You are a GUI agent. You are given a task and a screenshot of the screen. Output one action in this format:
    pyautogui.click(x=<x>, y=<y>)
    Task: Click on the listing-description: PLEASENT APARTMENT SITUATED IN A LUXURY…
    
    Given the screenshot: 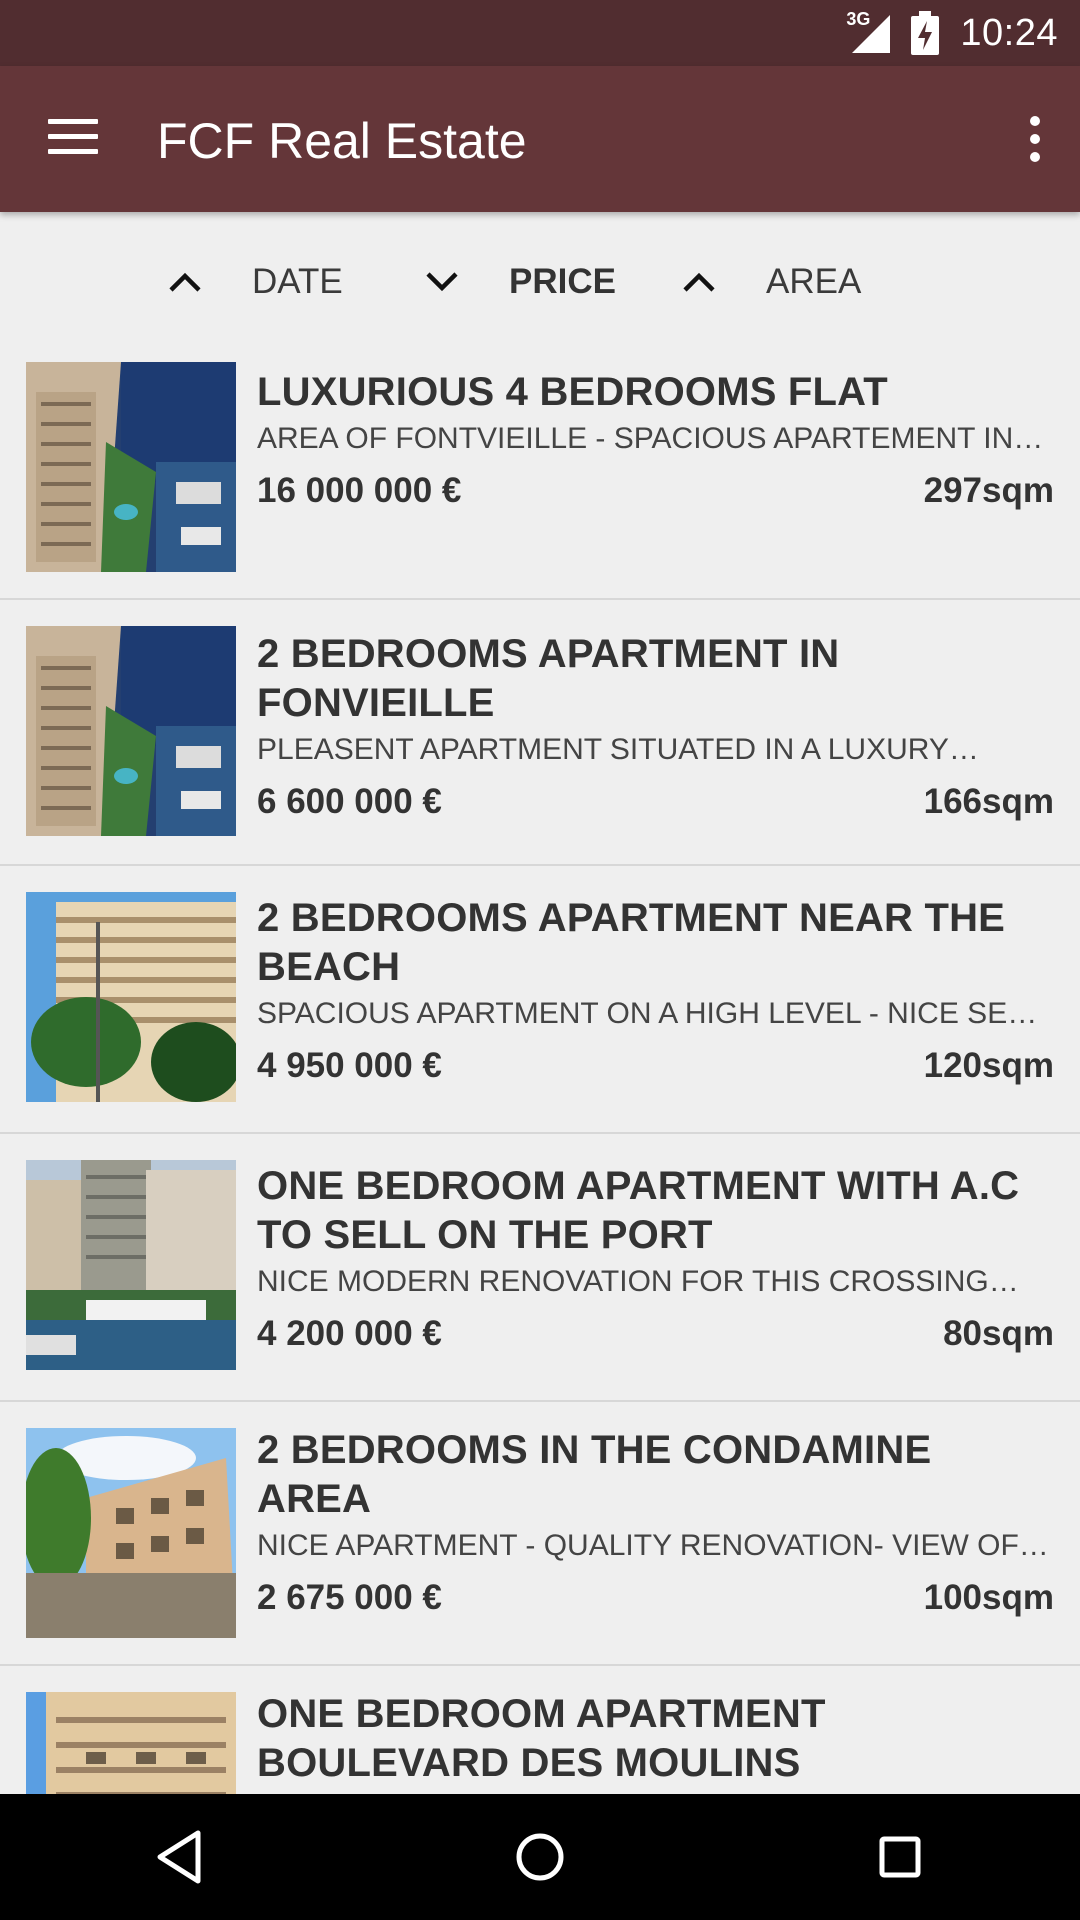 What is the action you would take?
    pyautogui.click(x=618, y=749)
    